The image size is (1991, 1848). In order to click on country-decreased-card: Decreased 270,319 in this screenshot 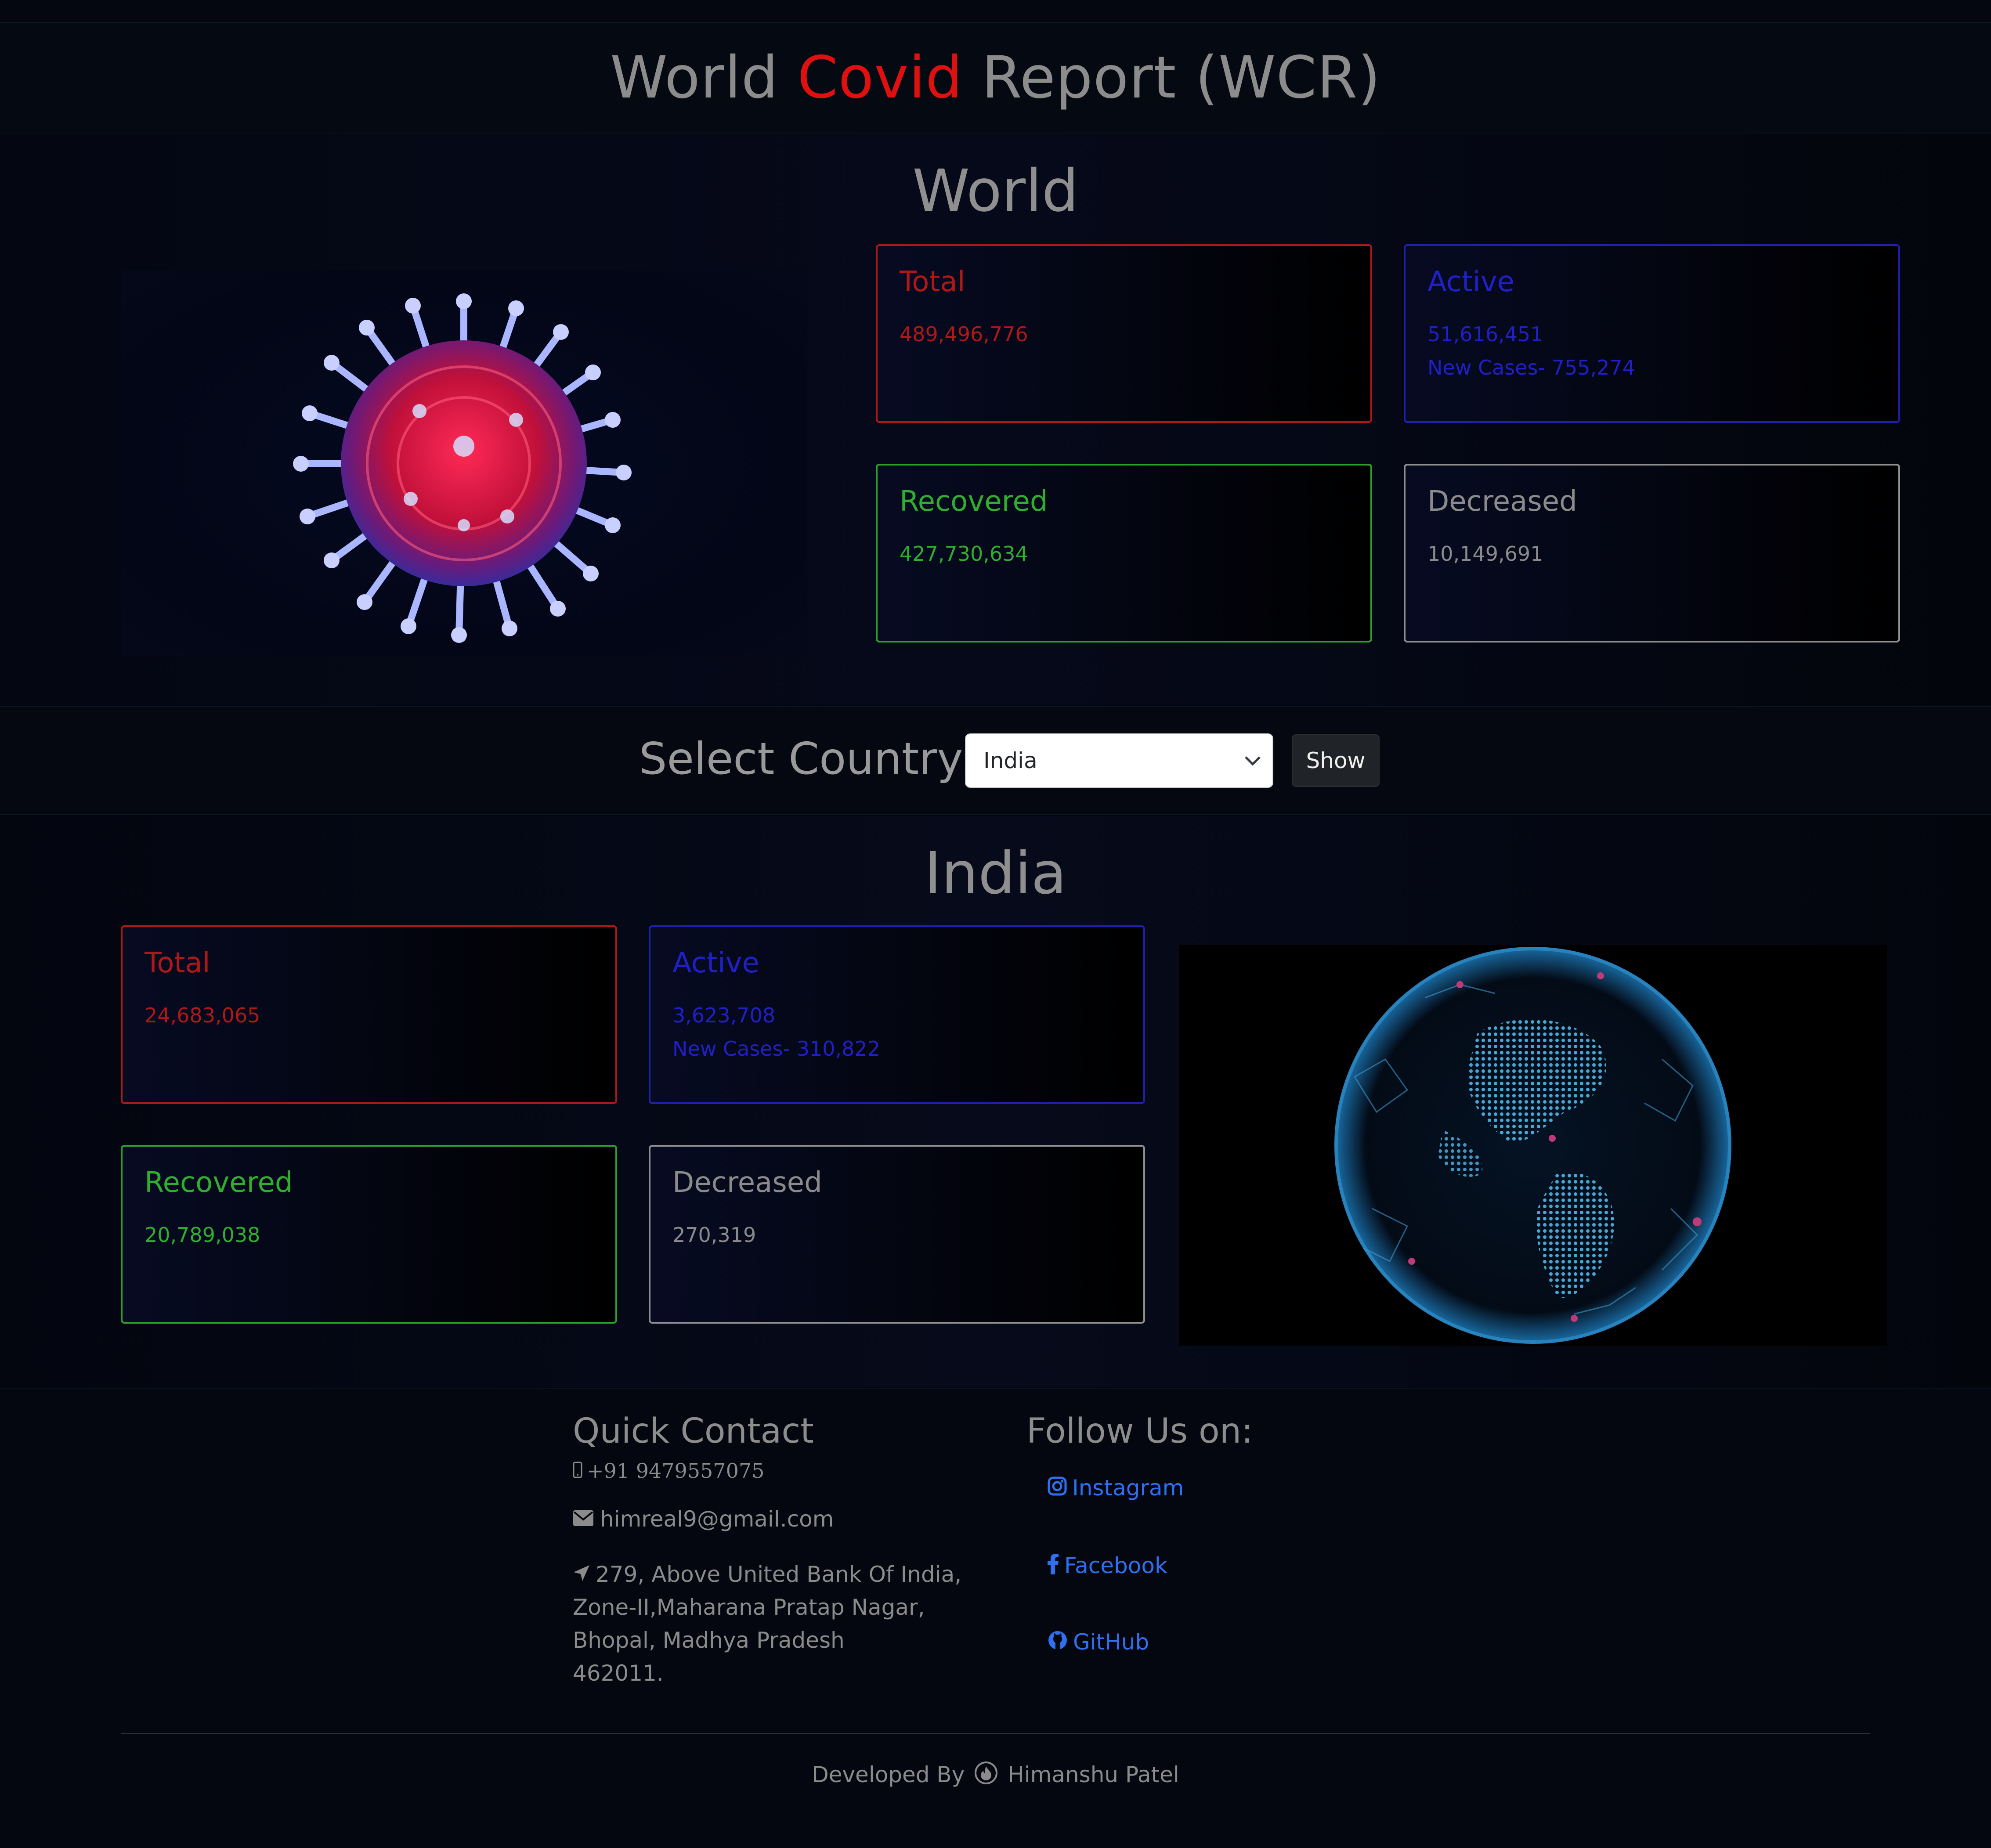, I will do `click(897, 1234)`.